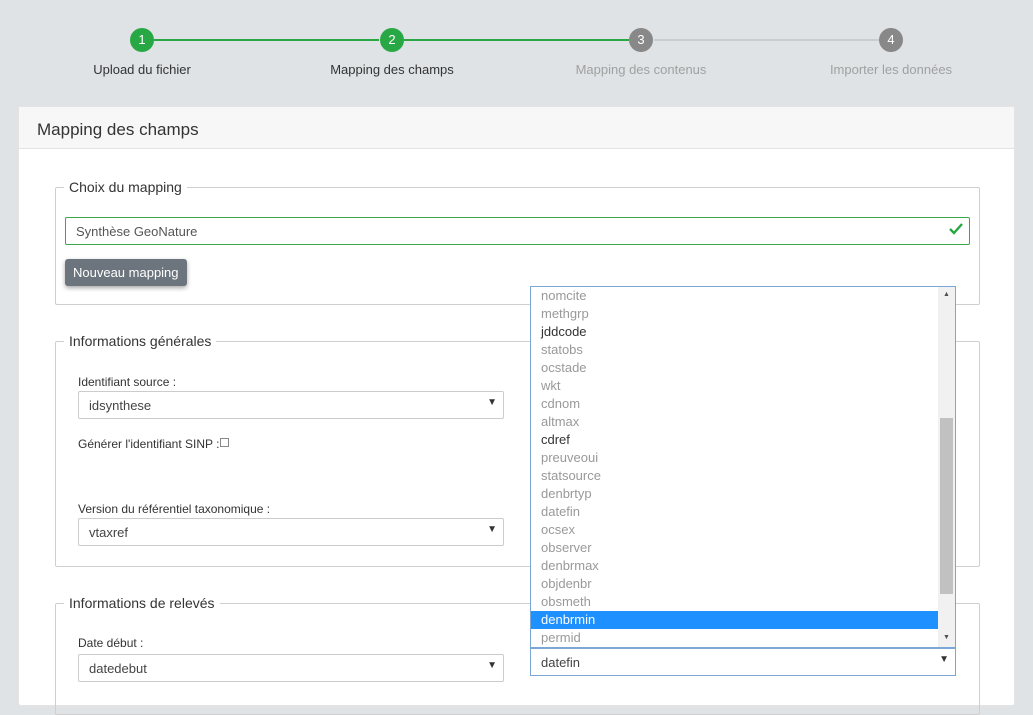 This screenshot has width=1033, height=715. What do you see at coordinates (562, 349) in the screenshot?
I see `dropdown-option: statobs` at bounding box center [562, 349].